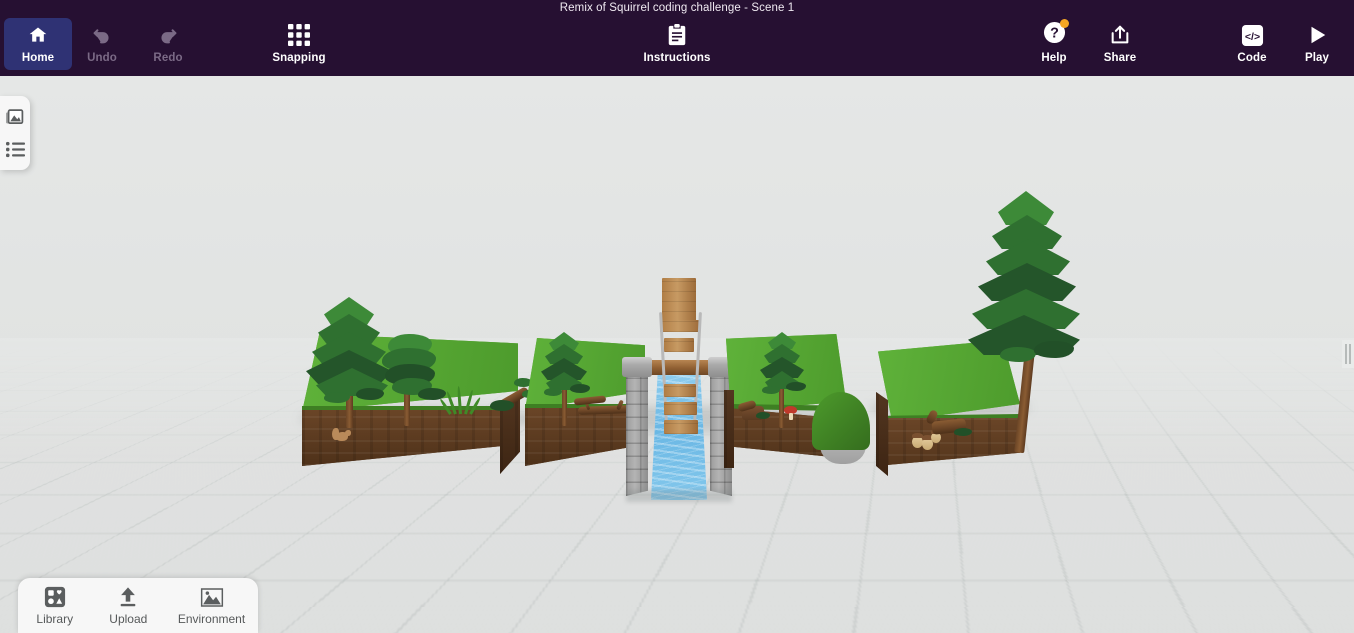  Describe the element at coordinates (460, 399) in the screenshot. I see `grass-tuft` at that location.